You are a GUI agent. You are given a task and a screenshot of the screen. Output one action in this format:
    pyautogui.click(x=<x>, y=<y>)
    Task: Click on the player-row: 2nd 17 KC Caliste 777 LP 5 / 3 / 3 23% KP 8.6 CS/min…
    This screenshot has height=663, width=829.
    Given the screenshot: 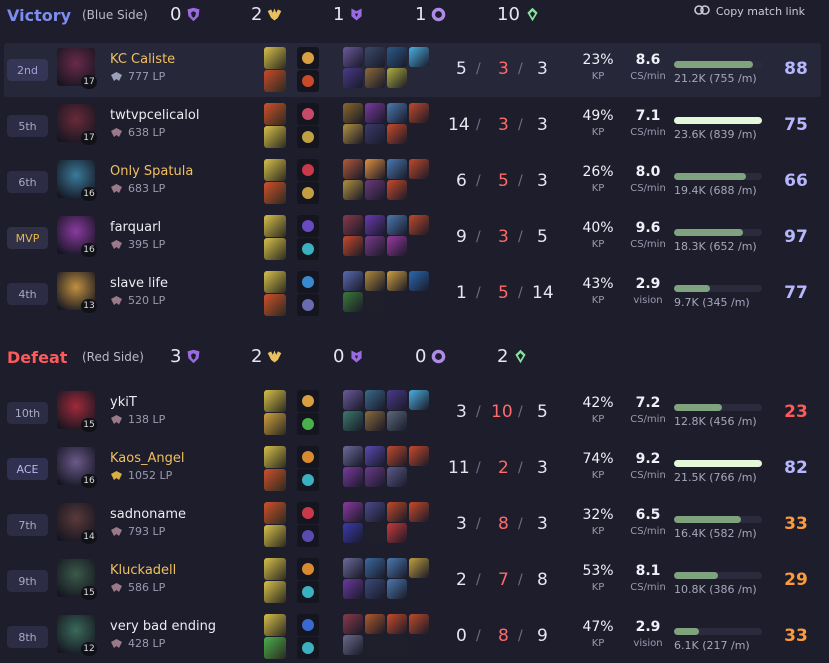 What is the action you would take?
    pyautogui.click(x=412, y=70)
    